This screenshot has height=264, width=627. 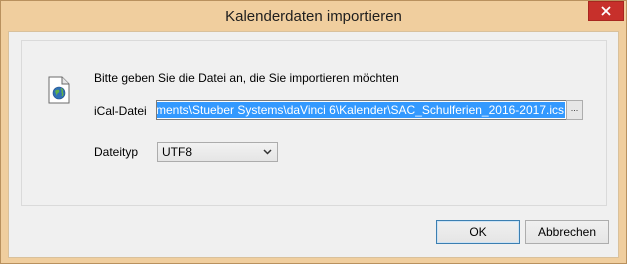 What do you see at coordinates (267, 152) in the screenshot?
I see `chevron-down-icon` at bounding box center [267, 152].